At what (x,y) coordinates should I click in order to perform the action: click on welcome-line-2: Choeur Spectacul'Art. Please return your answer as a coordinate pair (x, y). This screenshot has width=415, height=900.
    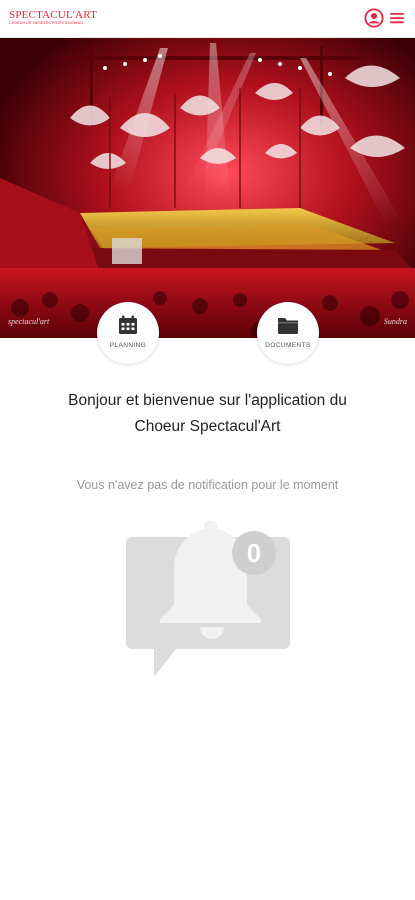
    Looking at the image, I should click on (207, 426).